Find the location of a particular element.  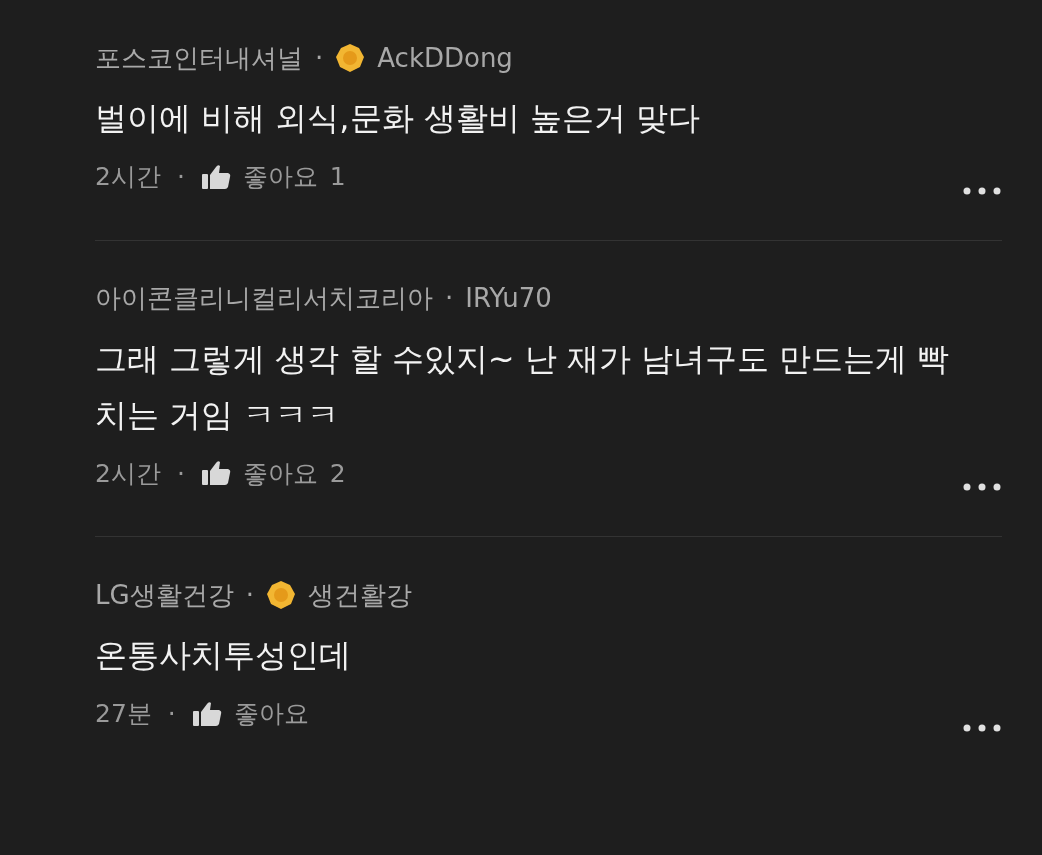

nickname: 생건활강 is located at coordinates (359, 595).